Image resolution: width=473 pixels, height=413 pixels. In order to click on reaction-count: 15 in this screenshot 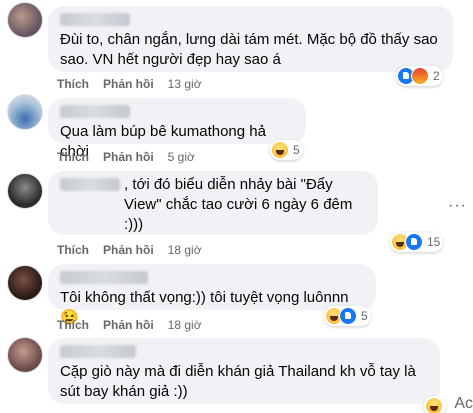, I will do `click(434, 242)`.